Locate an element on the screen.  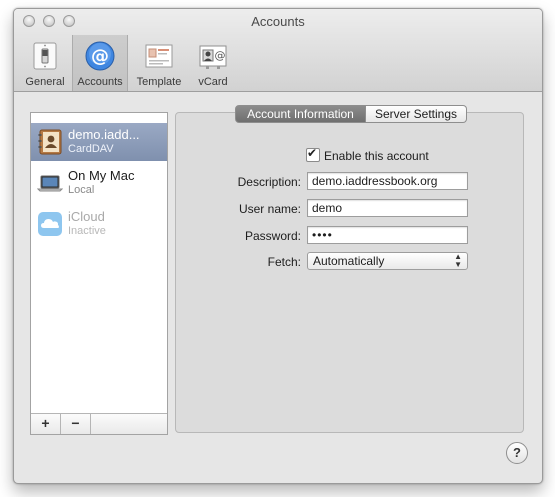
password-label: Password: is located at coordinates (272, 236).